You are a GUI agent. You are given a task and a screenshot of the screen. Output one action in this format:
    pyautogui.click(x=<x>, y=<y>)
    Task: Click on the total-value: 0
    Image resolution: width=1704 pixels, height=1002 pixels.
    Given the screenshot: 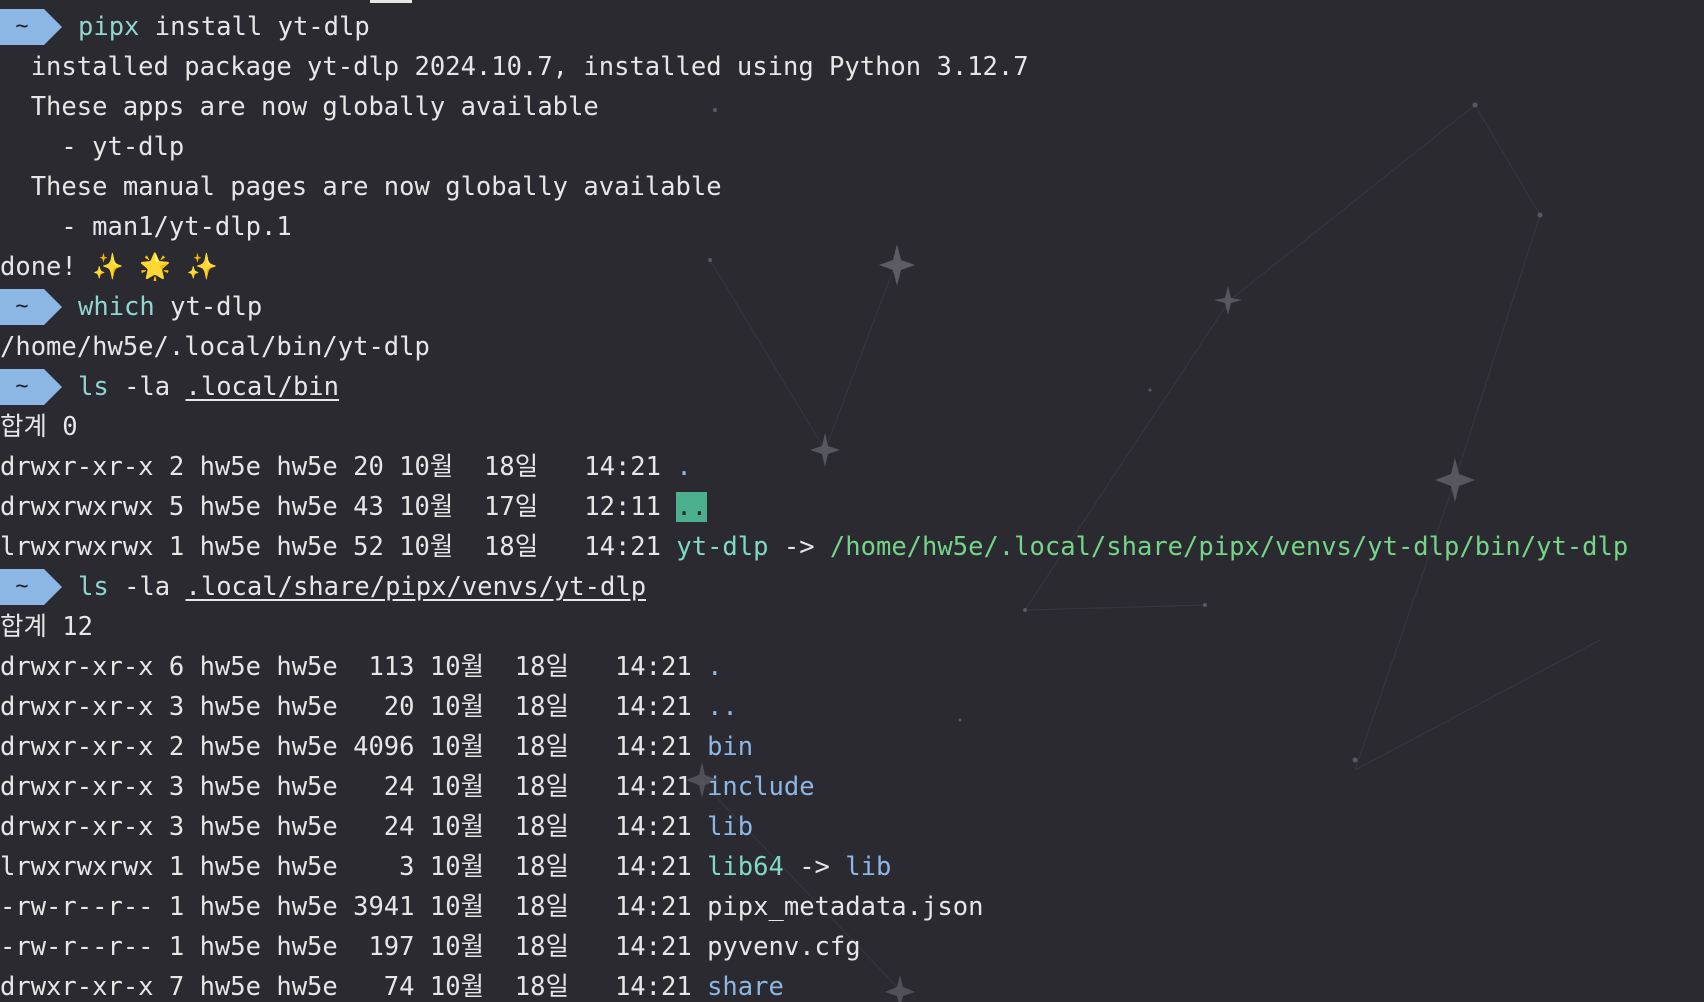 What is the action you would take?
    pyautogui.click(x=62, y=427)
    